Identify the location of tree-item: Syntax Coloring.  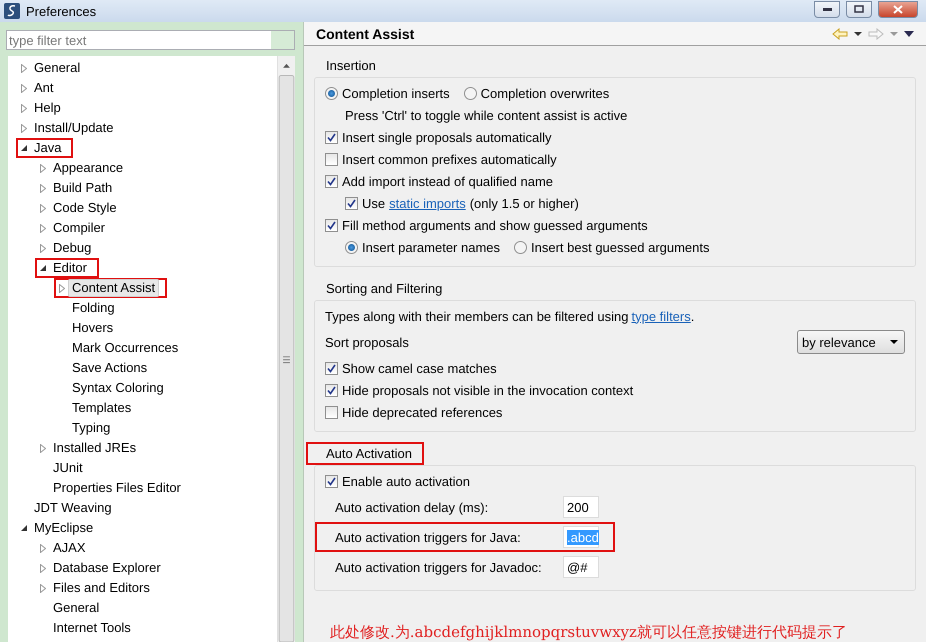
(115, 388).